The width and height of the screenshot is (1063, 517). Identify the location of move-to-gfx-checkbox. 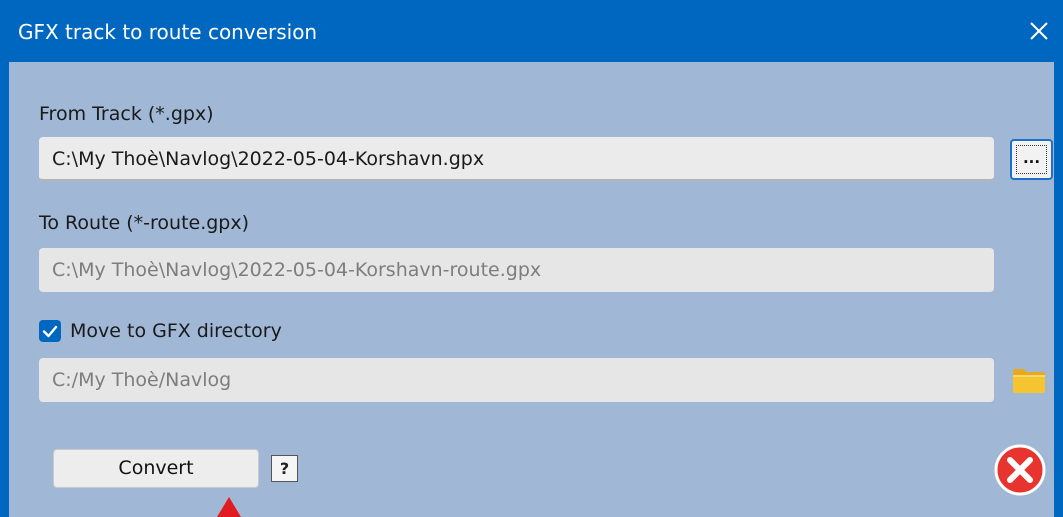
(50, 331).